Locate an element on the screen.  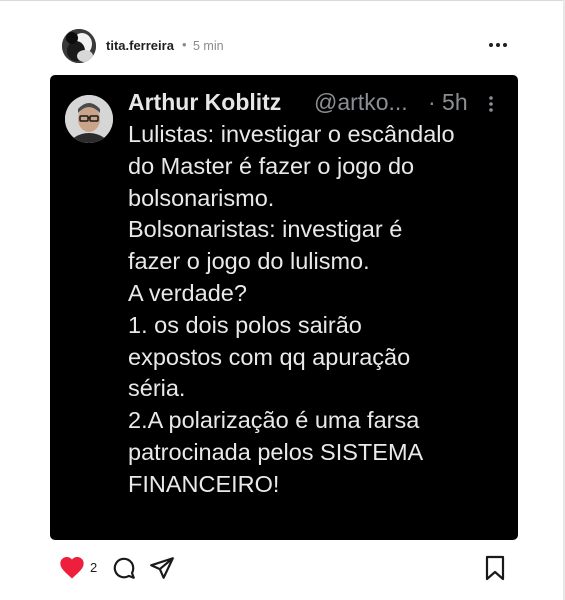
share-icon is located at coordinates (162, 568).